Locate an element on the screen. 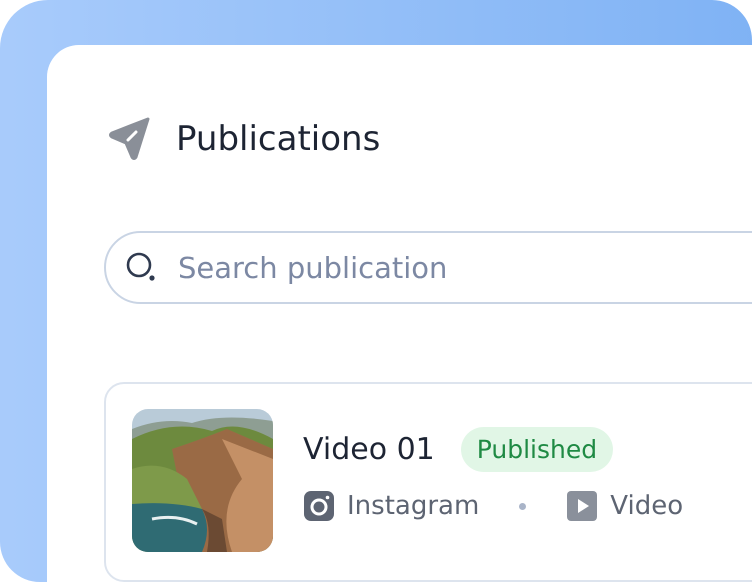  publication-title: Video 01 is located at coordinates (369, 449).